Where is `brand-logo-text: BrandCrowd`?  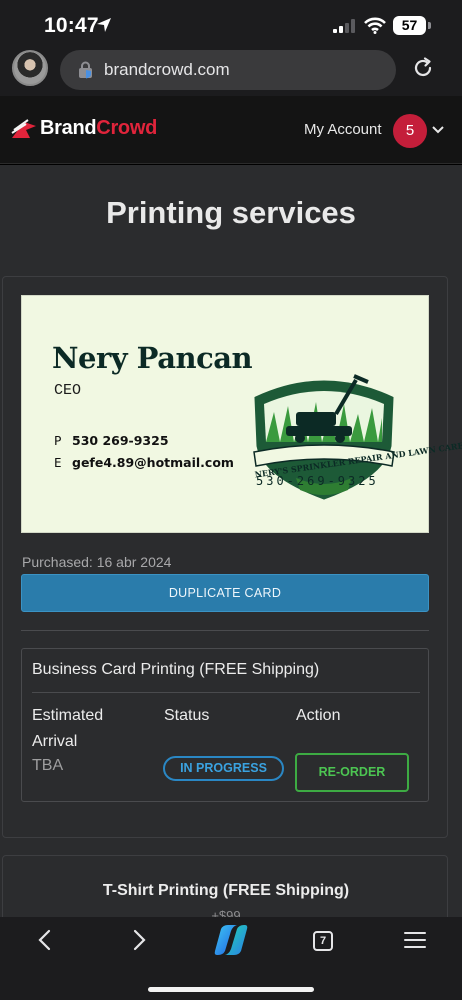
brand-logo-text: BrandCrowd is located at coordinates (98, 128).